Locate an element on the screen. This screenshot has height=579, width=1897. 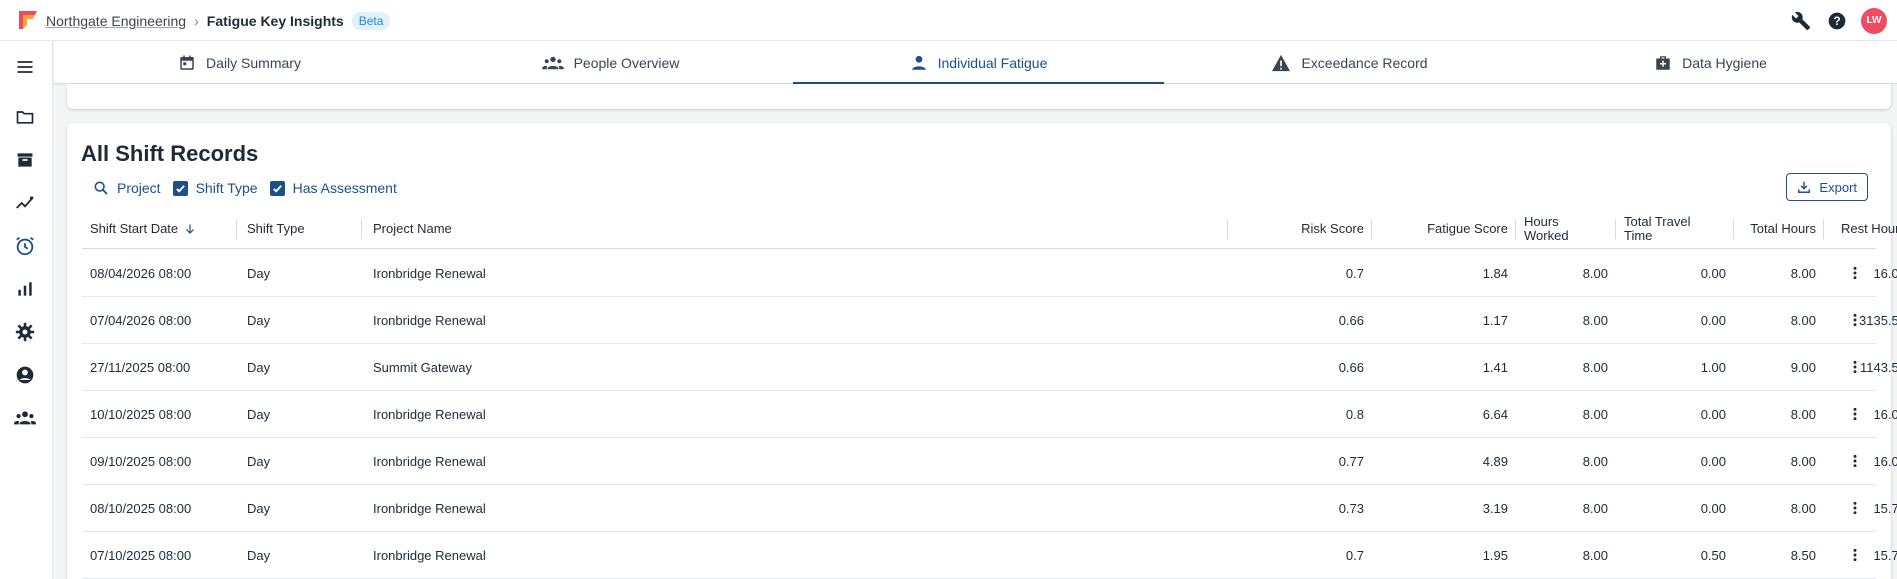
app-logo-icon is located at coordinates (28, 20).